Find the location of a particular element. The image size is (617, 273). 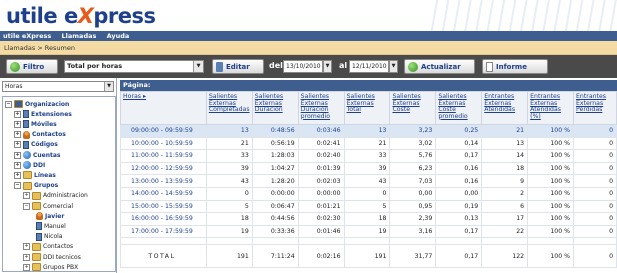

menu-item-llamadas: Llamadas is located at coordinates (79, 36).